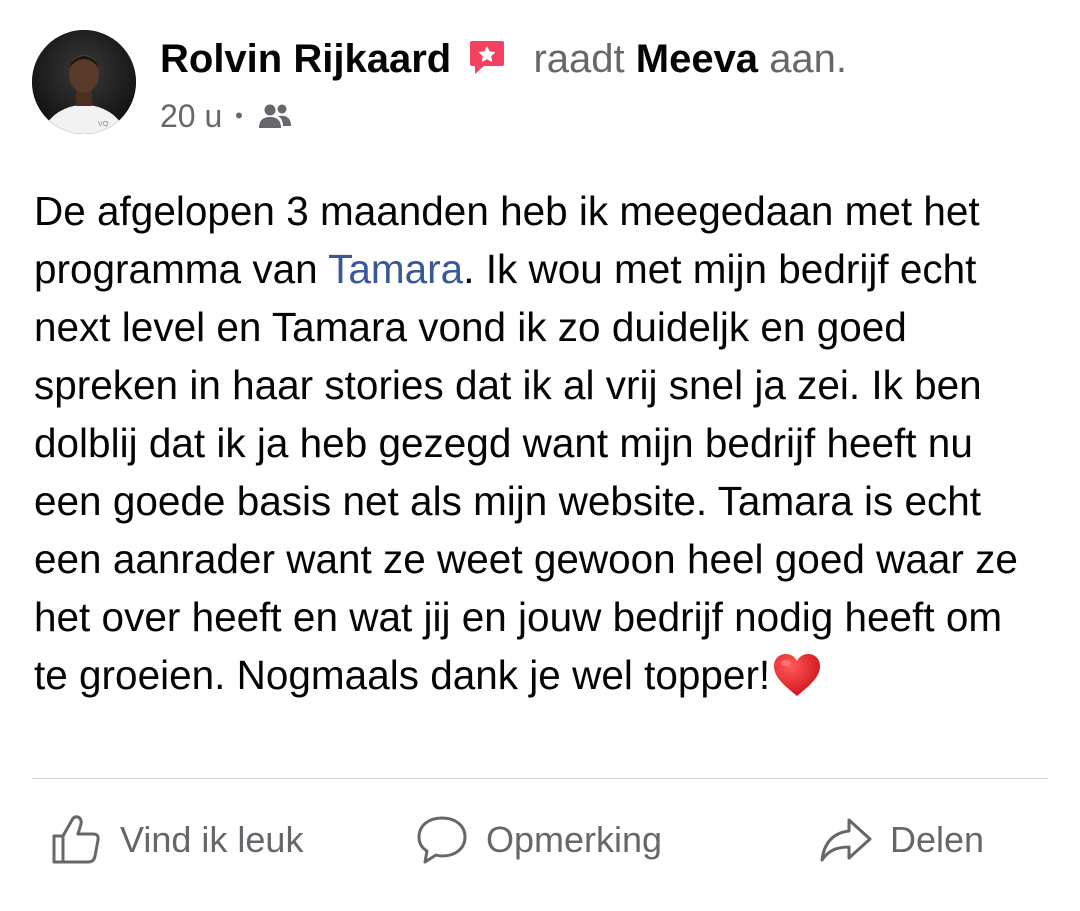  What do you see at coordinates (540, 778) in the screenshot?
I see `actions-divider` at bounding box center [540, 778].